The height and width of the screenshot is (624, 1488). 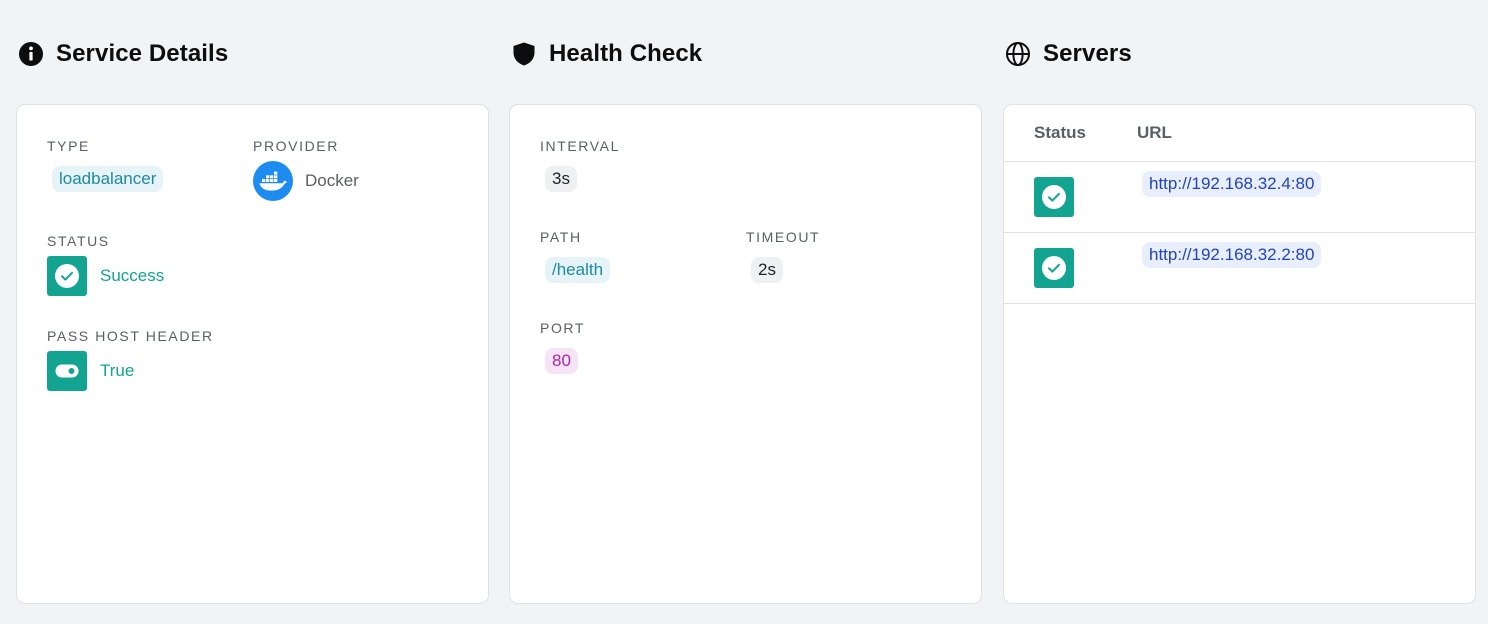 What do you see at coordinates (108, 179) in the screenshot?
I see `type-value-chip: loadbalancer` at bounding box center [108, 179].